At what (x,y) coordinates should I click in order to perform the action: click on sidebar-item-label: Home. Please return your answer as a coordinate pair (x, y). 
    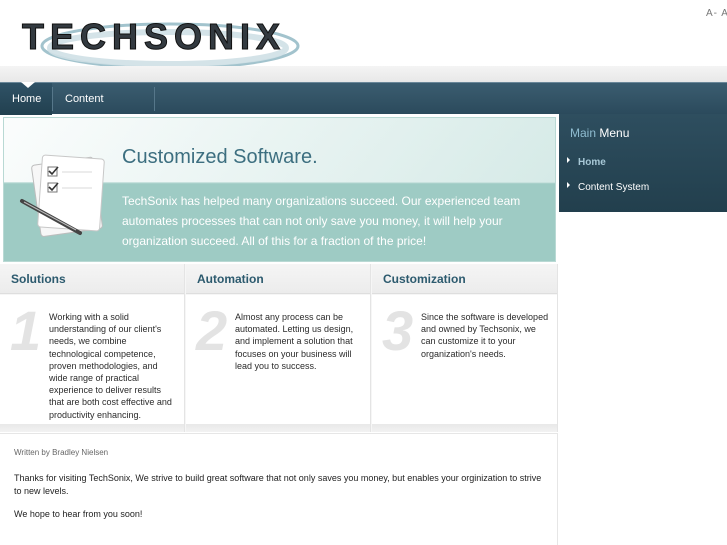
    Looking at the image, I should click on (592, 162).